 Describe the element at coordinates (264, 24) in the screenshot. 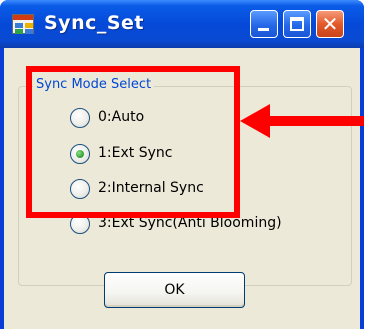

I see `minimize-button` at that location.